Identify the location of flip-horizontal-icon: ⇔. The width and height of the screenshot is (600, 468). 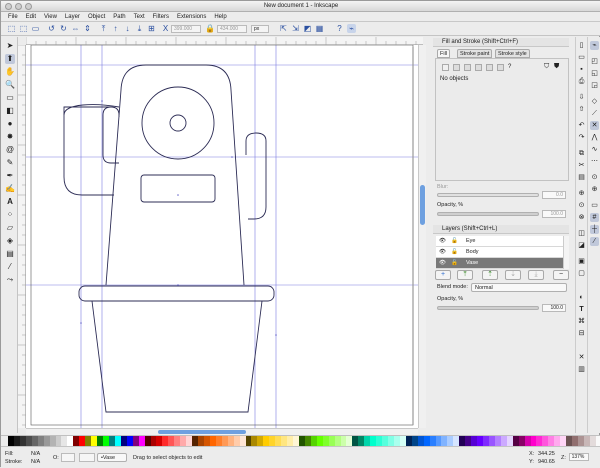
(75, 28).